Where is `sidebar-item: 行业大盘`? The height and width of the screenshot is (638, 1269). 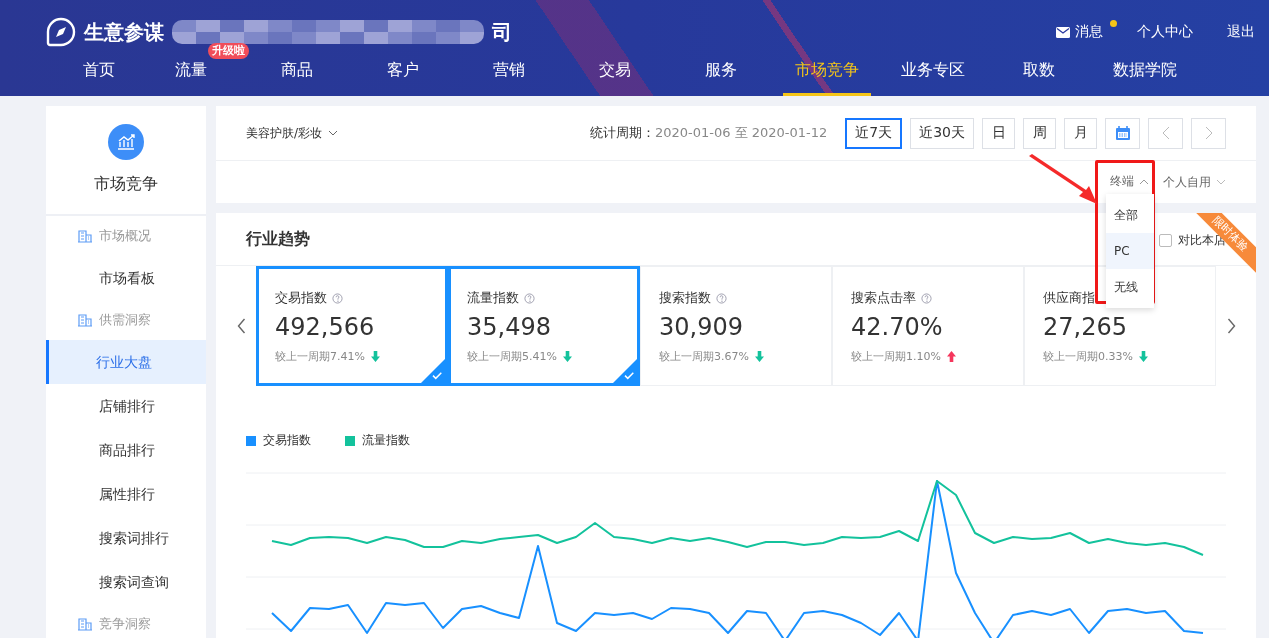 sidebar-item: 行业大盘 is located at coordinates (126, 362).